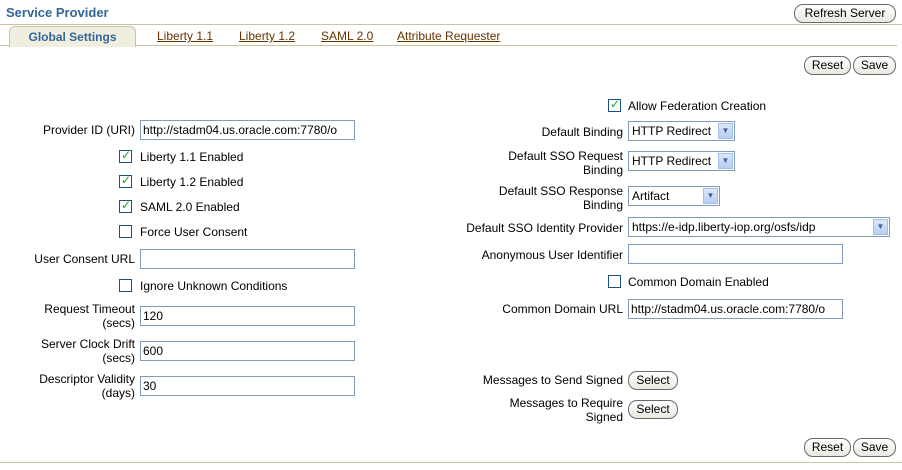  Describe the element at coordinates (125, 285) in the screenshot. I see `ignore-unknown-checkbox` at that location.